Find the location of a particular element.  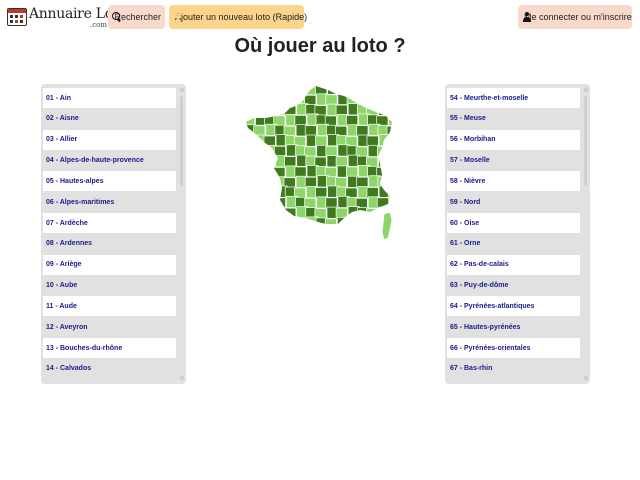

department-item: 01 - Ain is located at coordinates (109, 98).